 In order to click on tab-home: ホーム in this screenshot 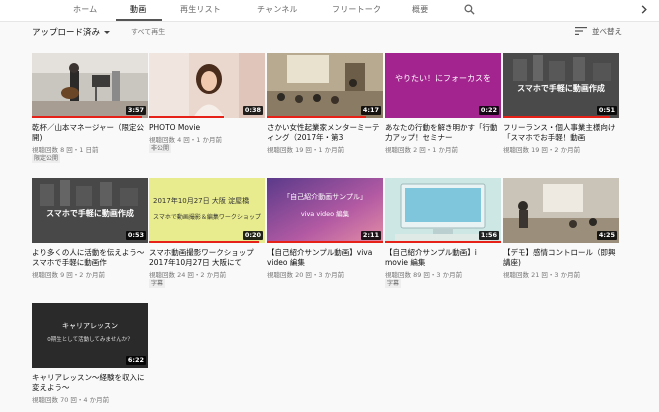, I will do `click(85, 9)`.